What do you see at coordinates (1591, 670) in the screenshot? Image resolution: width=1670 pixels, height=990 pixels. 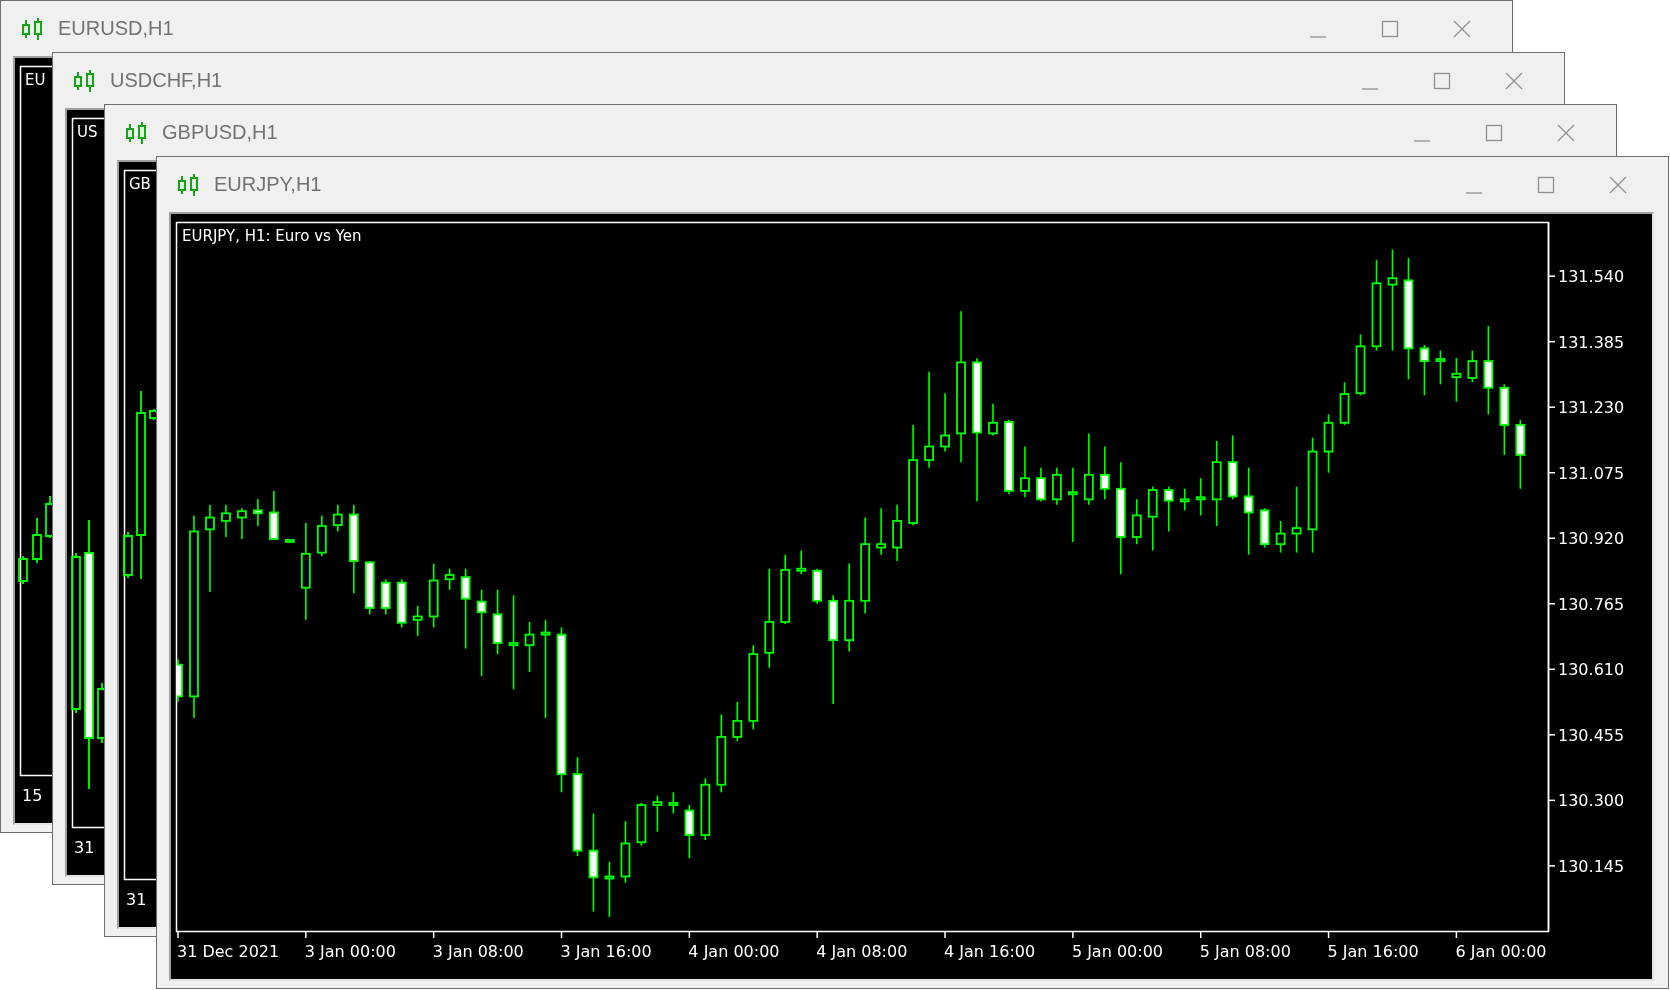 I see `price-label: 130.610` at bounding box center [1591, 670].